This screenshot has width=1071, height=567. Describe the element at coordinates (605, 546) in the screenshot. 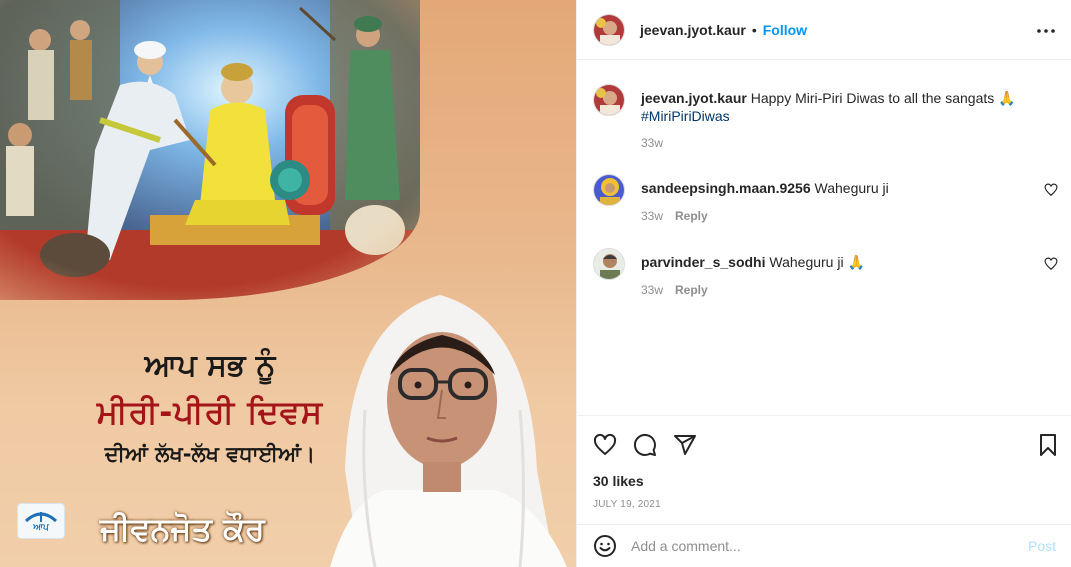

I see `emoji-smiley-icon` at that location.